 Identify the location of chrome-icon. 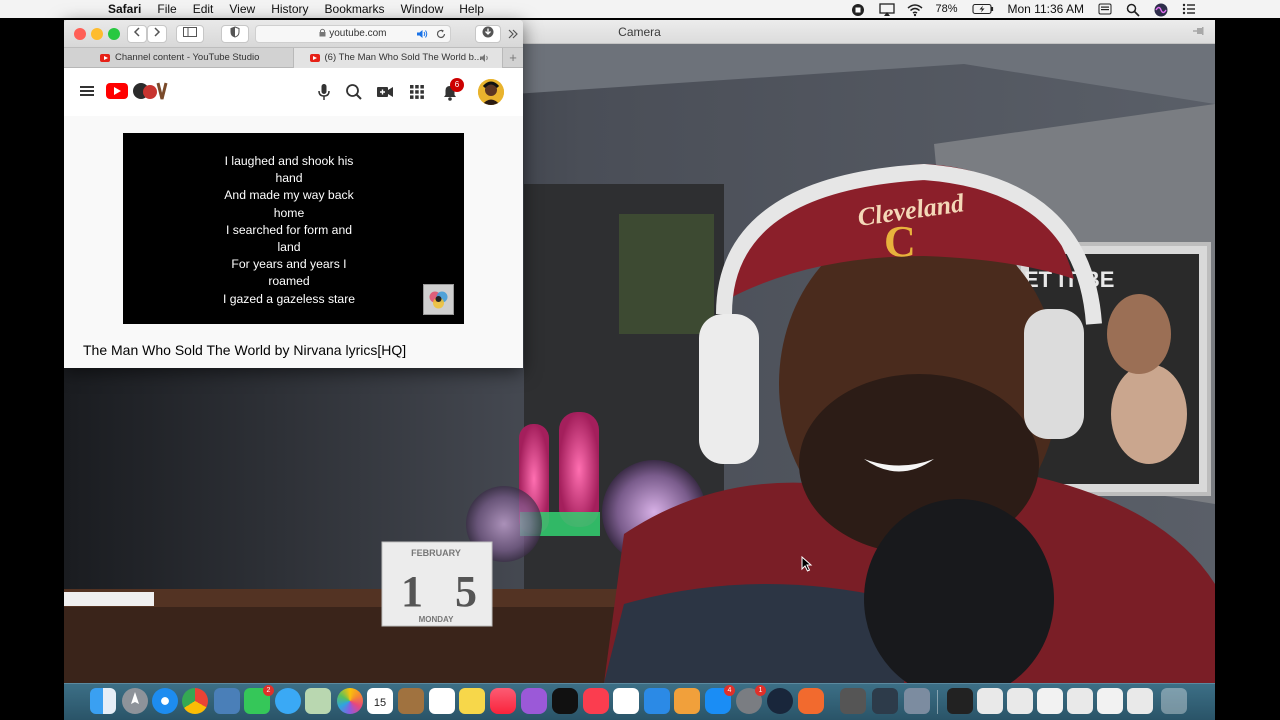
(195, 701).